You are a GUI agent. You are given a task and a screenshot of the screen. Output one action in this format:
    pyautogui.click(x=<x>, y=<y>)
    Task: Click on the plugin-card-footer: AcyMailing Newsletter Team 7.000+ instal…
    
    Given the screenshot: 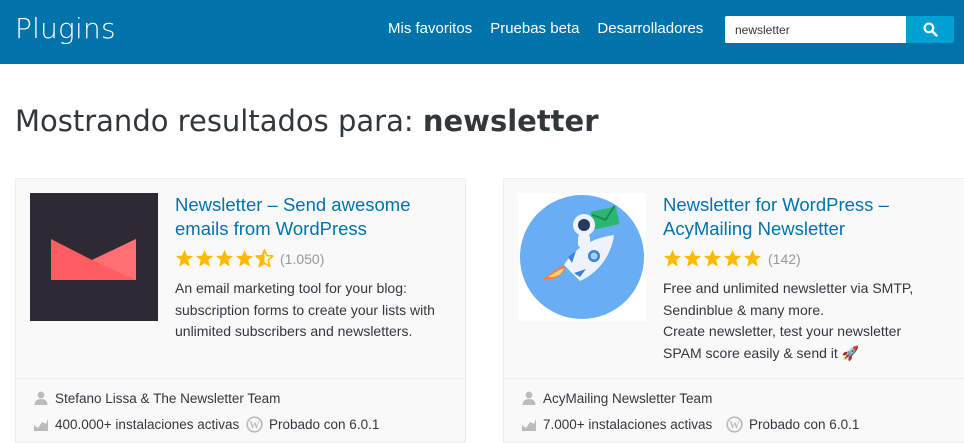 What is the action you would take?
    pyautogui.click(x=734, y=410)
    